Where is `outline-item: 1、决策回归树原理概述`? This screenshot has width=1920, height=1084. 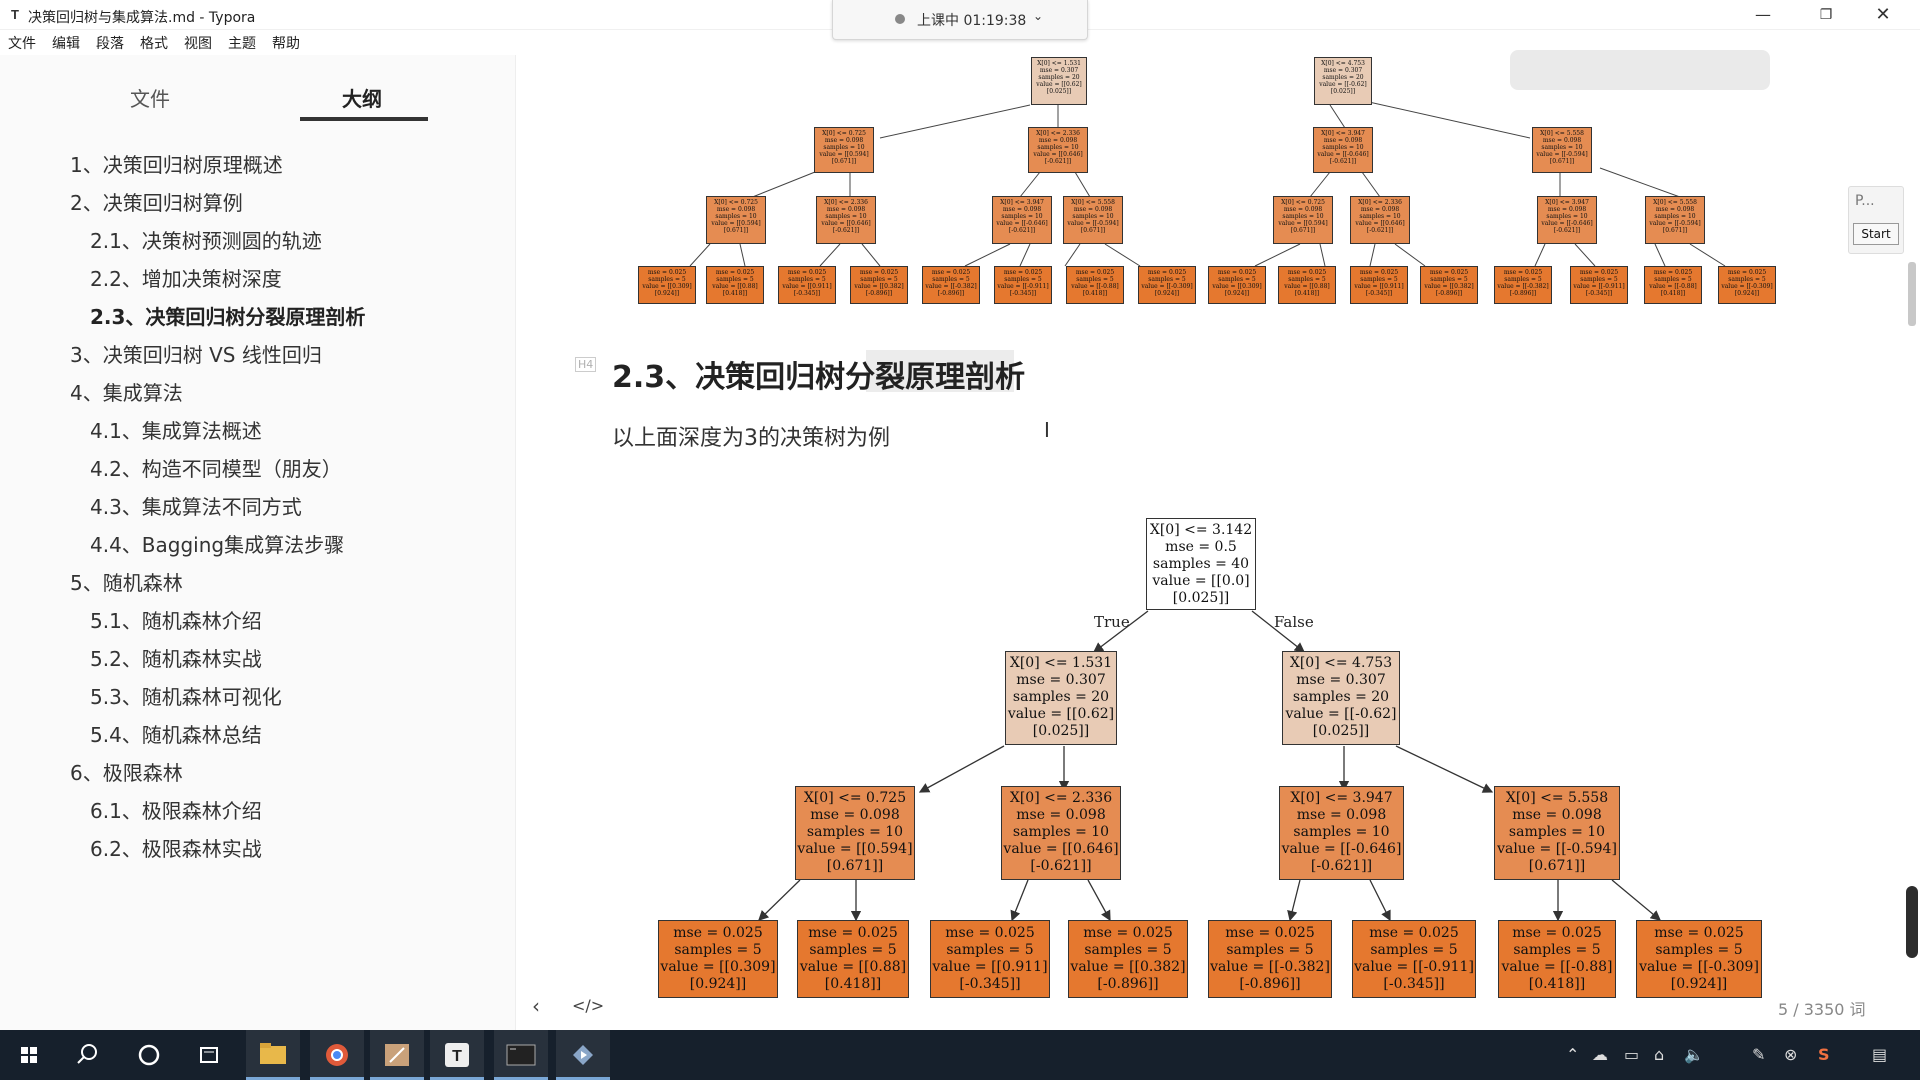 outline-item: 1、决策回归树原理概述 is located at coordinates (176, 163).